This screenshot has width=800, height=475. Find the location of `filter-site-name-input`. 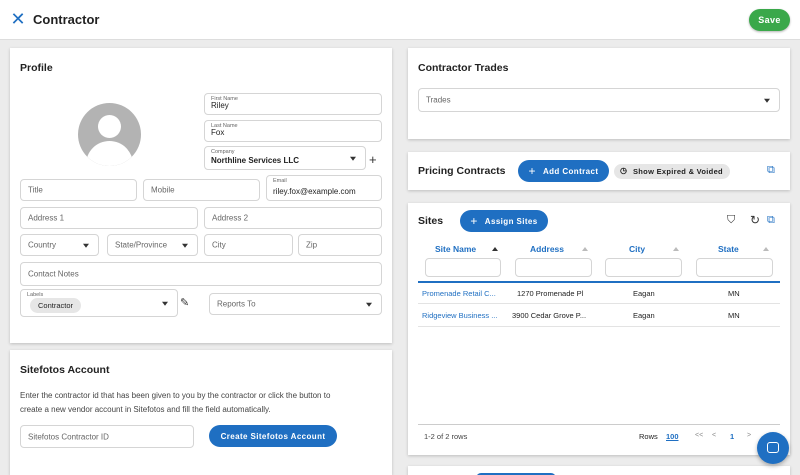

filter-site-name-input is located at coordinates (463, 267).